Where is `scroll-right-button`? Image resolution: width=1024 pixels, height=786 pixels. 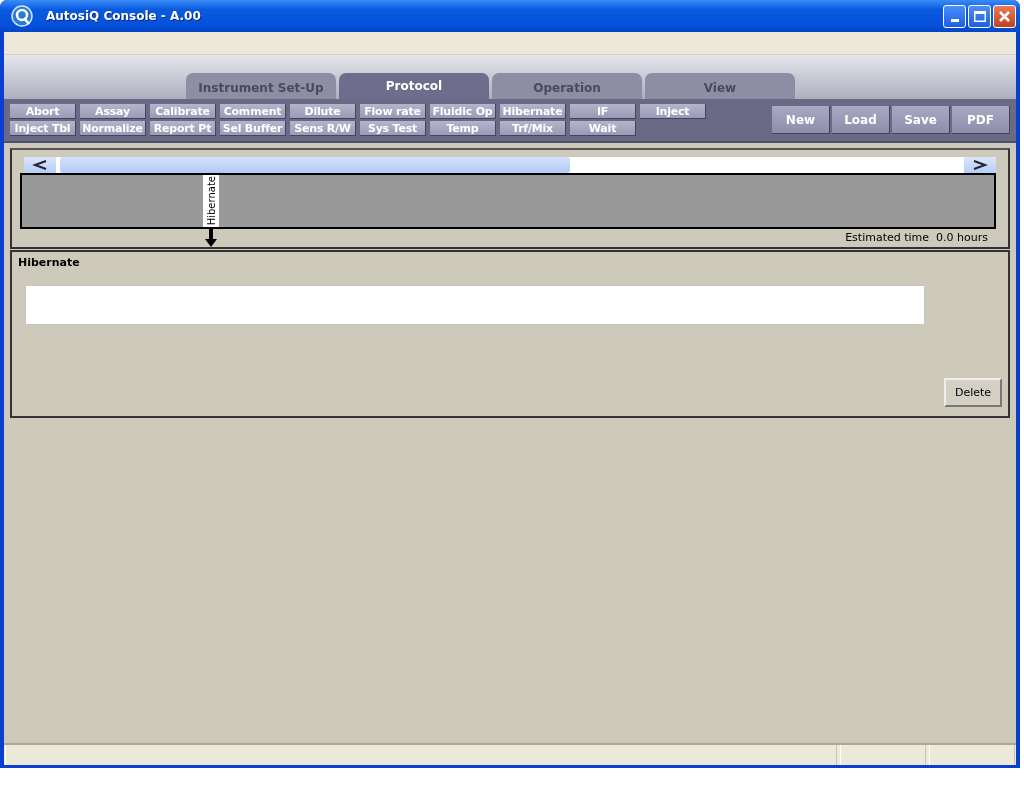
scroll-right-button is located at coordinates (980, 165).